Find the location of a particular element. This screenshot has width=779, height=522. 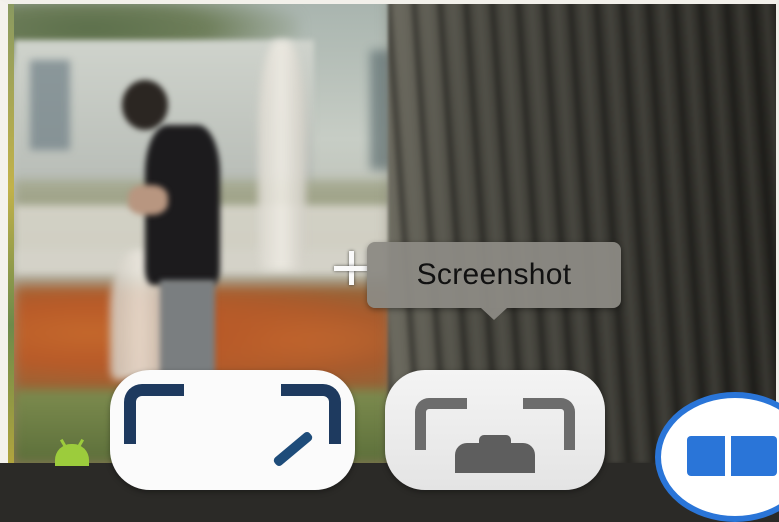

window-edge-strip is located at coordinates (11, 233).